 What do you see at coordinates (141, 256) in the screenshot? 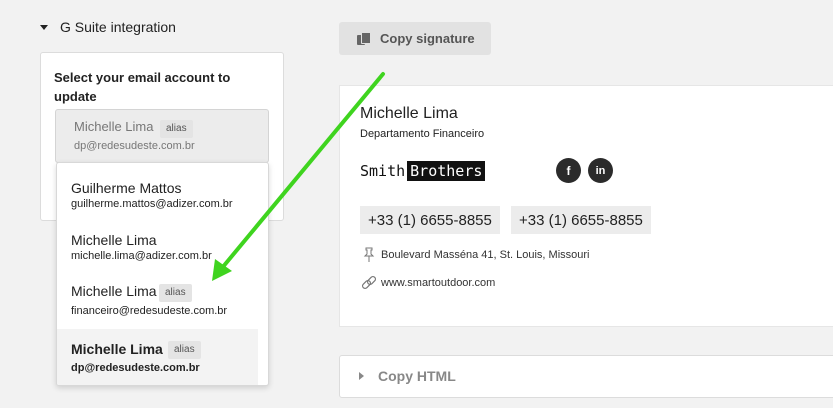
I see `account-option-email: michelle.lima@adizer.com.br` at bounding box center [141, 256].